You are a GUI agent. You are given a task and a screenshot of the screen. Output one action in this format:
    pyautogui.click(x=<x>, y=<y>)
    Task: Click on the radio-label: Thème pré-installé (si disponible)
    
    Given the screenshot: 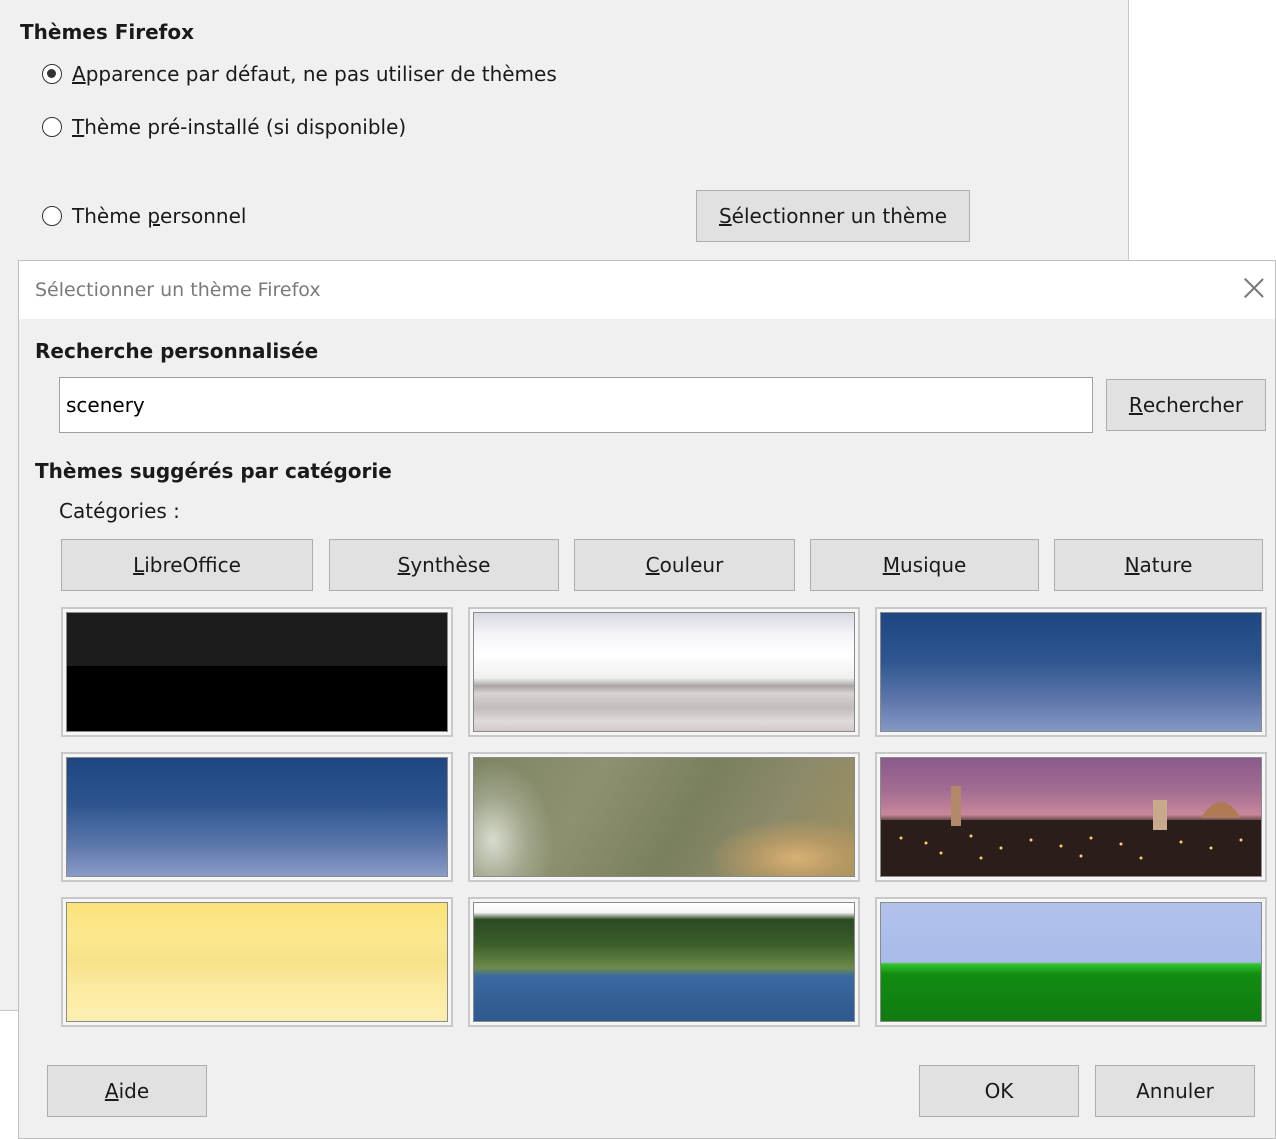 What is the action you would take?
    pyautogui.click(x=239, y=127)
    